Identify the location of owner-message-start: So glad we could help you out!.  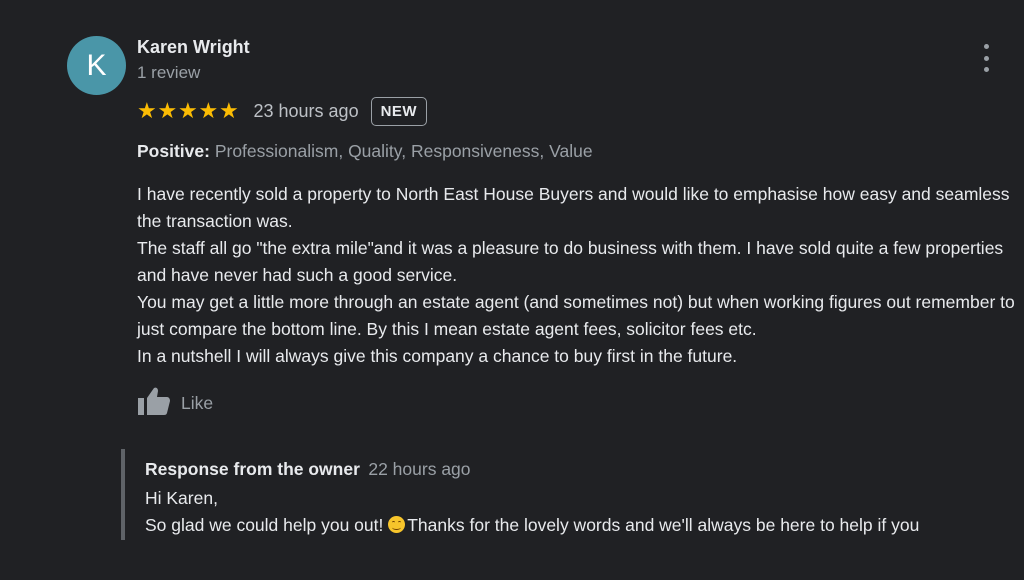
(267, 525).